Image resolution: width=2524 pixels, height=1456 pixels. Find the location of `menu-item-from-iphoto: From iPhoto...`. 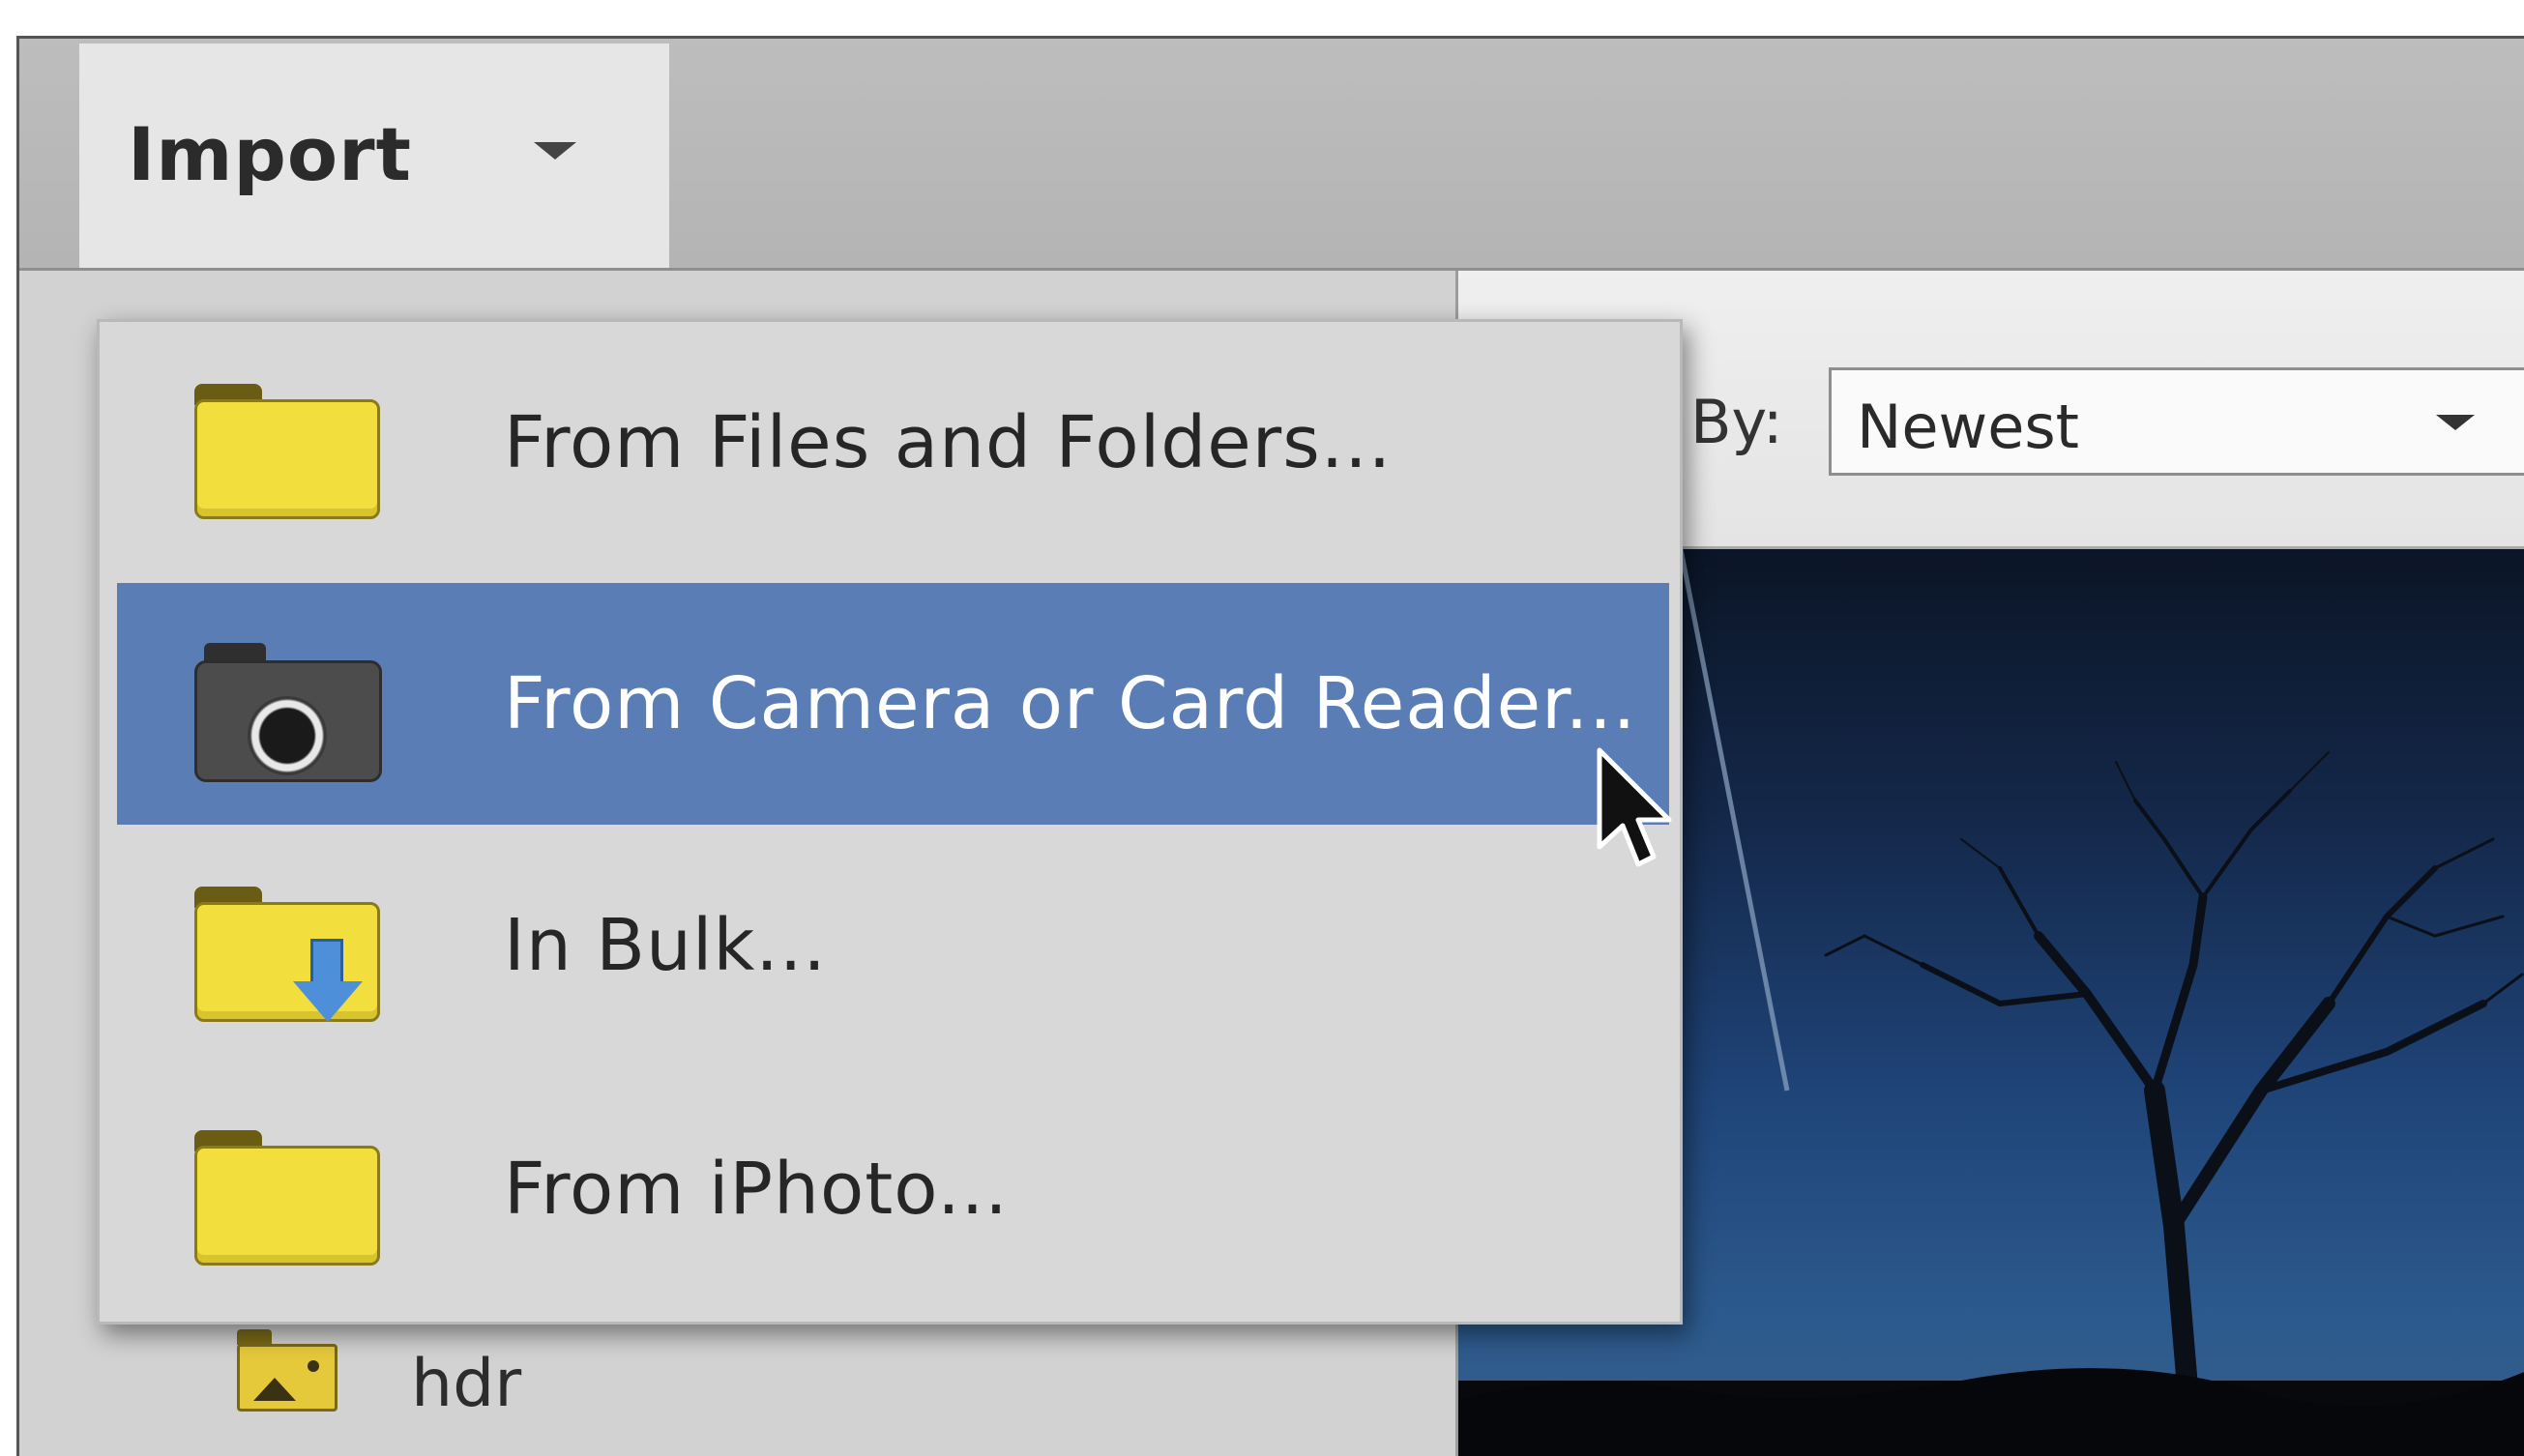

menu-item-from-iphoto: From iPhoto... is located at coordinates (893, 1189).